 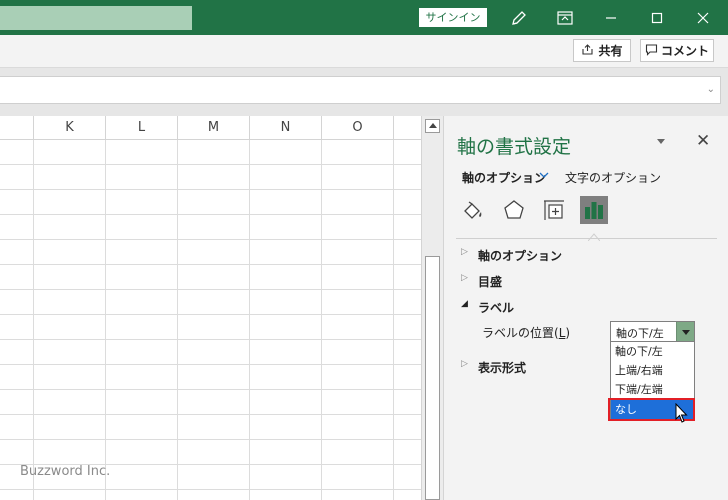 I want to click on close-icon, so click(x=703, y=18).